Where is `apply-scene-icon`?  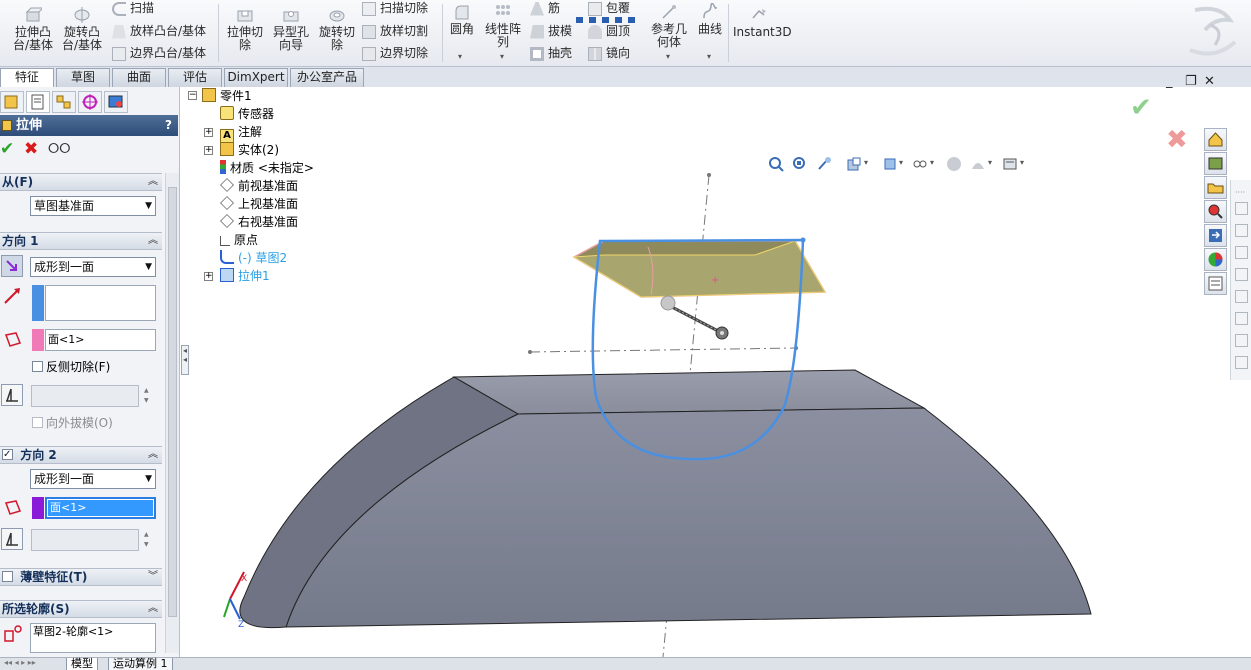 apply-scene-icon is located at coordinates (1010, 164).